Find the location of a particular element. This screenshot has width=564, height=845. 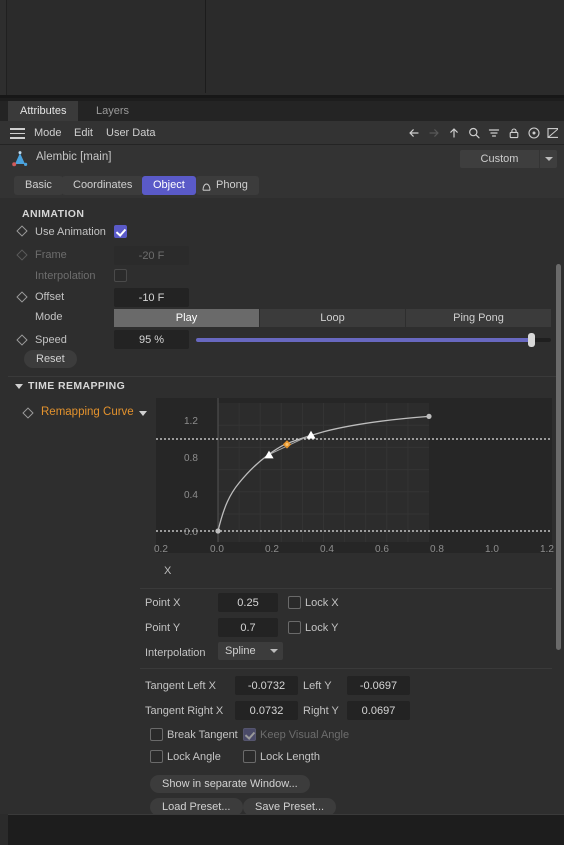

x-tick-1-0: 1.0 is located at coordinates (492, 549).